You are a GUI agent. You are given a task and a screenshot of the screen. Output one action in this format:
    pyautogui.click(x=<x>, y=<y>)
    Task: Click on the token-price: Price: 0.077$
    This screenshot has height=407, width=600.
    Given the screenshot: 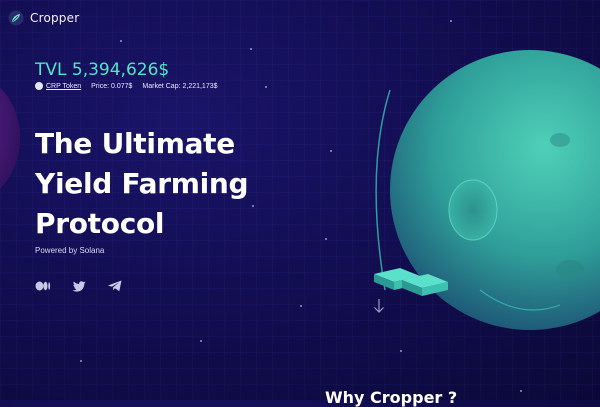 What is the action you would take?
    pyautogui.click(x=112, y=86)
    